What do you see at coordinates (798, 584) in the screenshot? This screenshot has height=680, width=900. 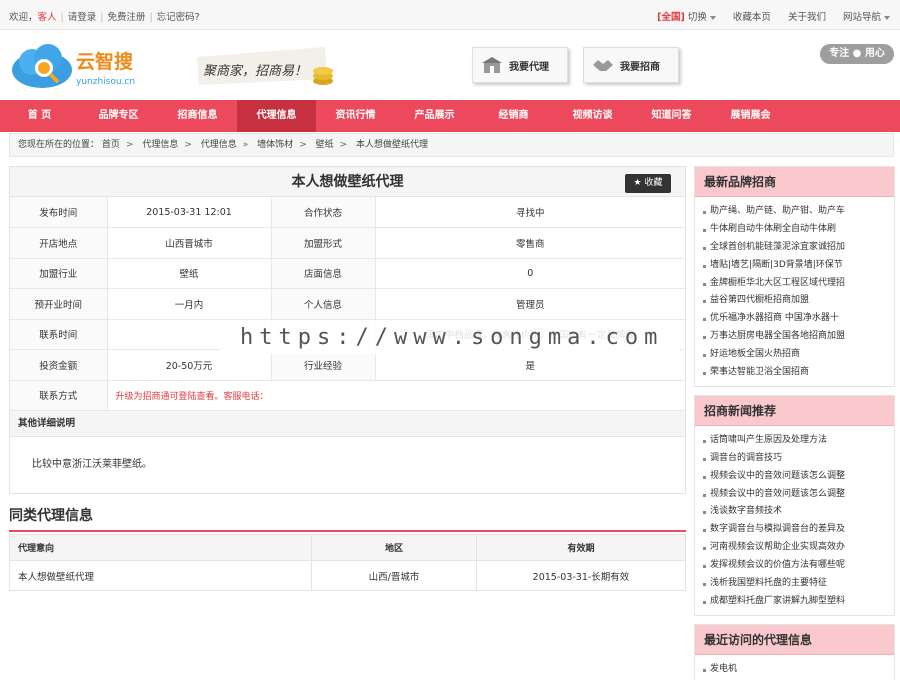 I see `list-item: 浅析我国塑料托盘的主要特征` at bounding box center [798, 584].